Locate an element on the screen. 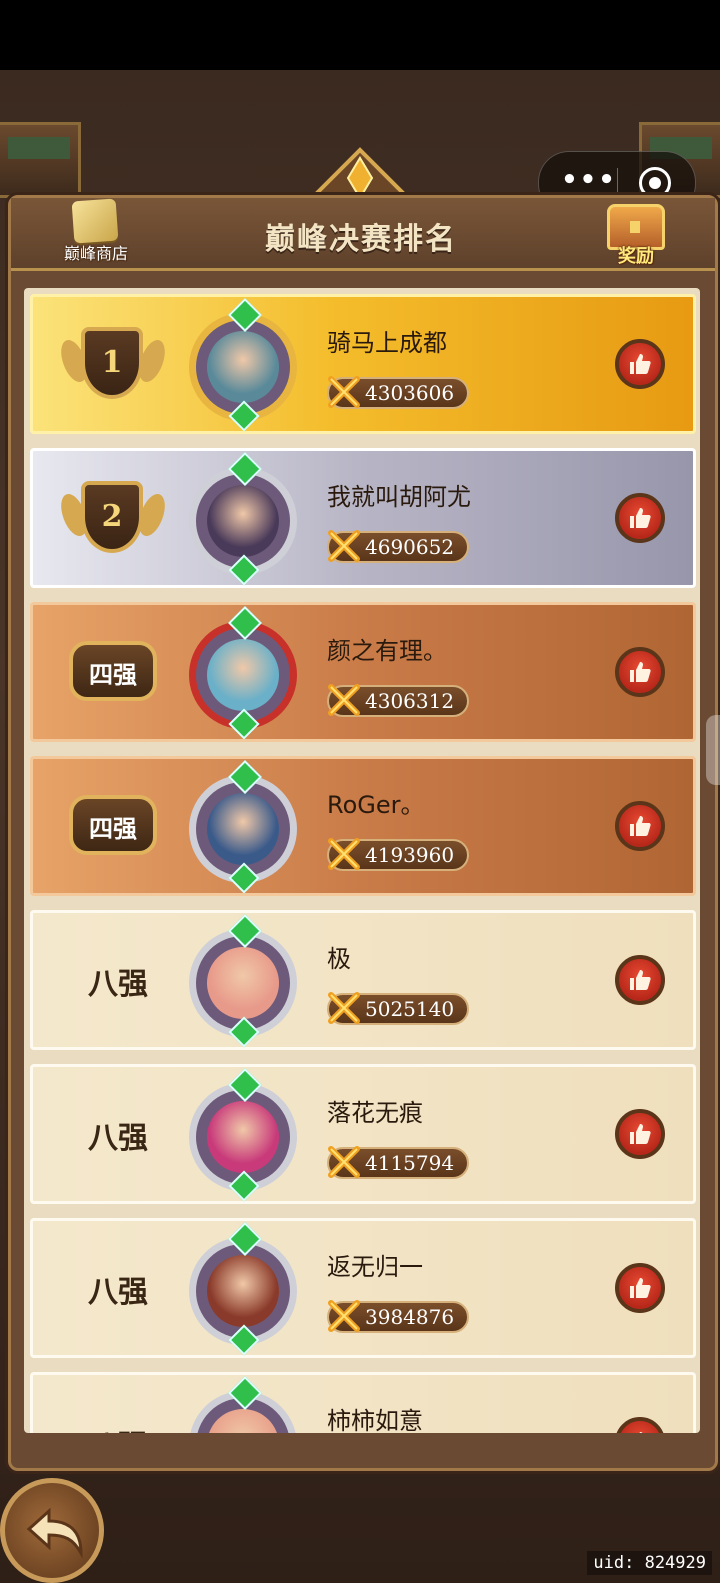  score-value: 4306312 is located at coordinates (410, 701).